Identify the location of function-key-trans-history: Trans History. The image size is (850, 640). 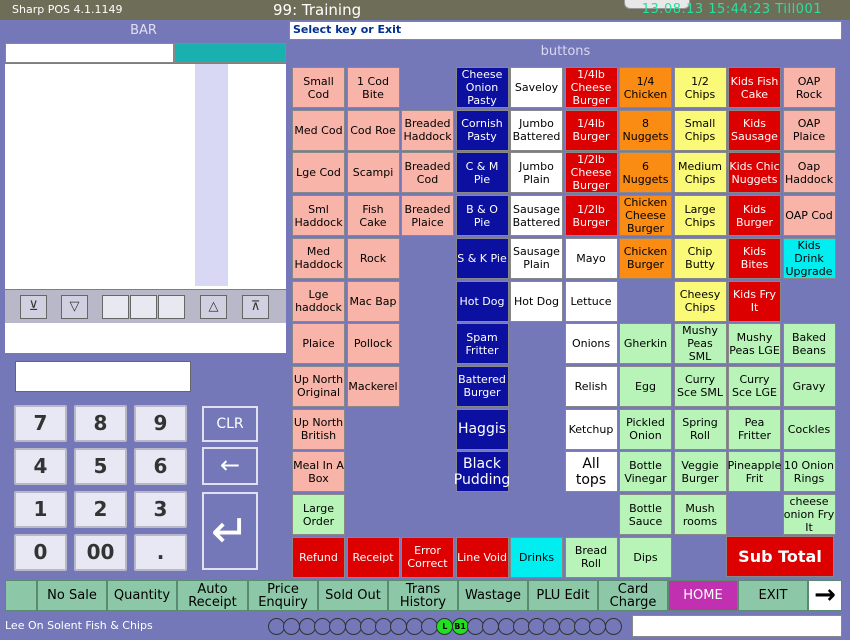
(423, 595).